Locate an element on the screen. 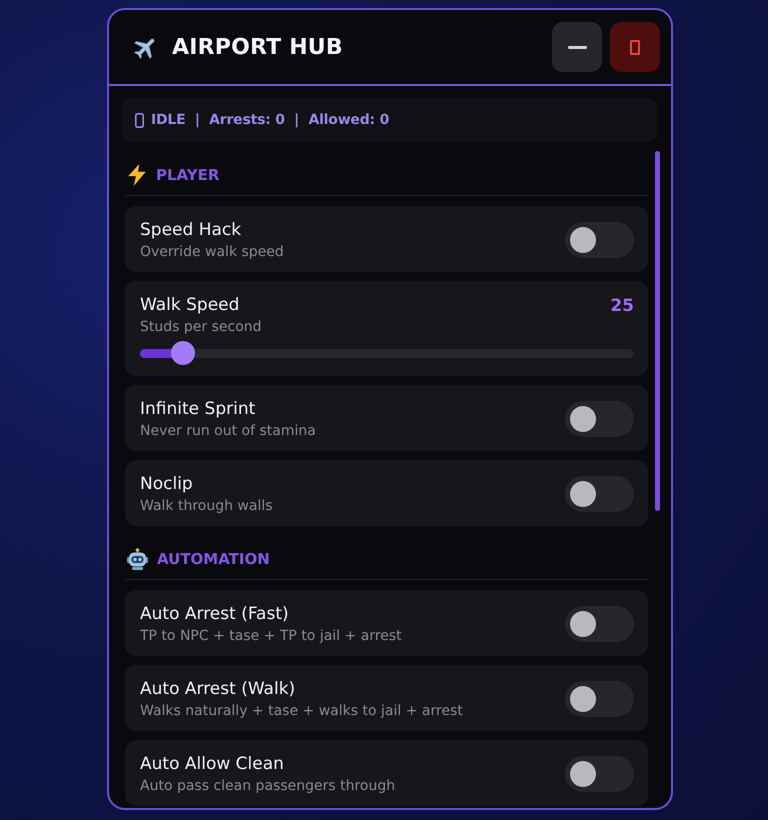 Image resolution: width=768 pixels, height=820 pixels. setting-title: Walk Speed is located at coordinates (190, 305).